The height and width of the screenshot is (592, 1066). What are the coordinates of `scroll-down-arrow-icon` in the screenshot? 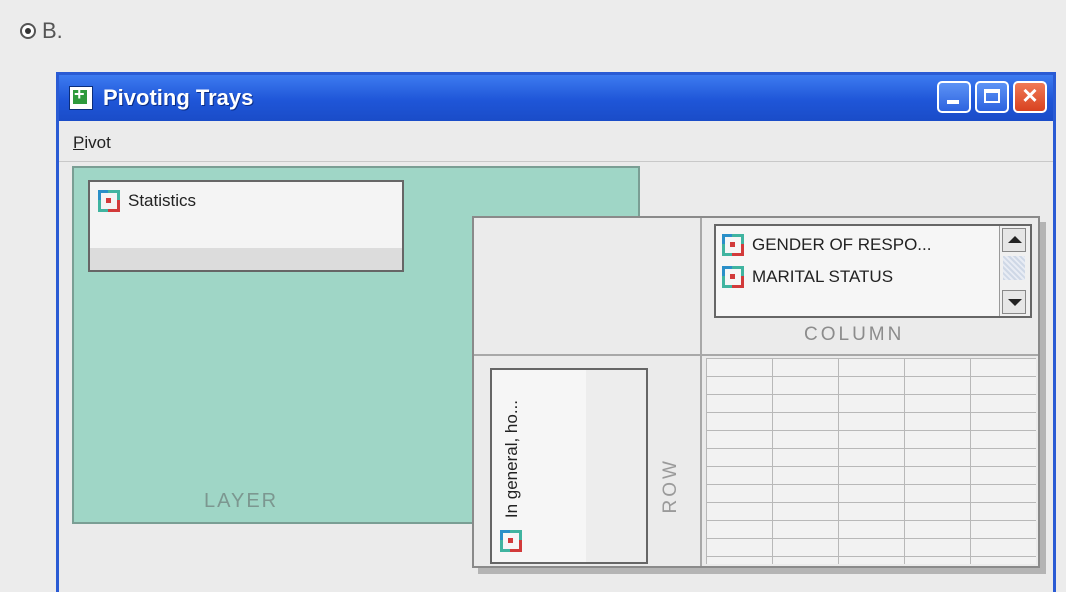 It's located at (1014, 302).